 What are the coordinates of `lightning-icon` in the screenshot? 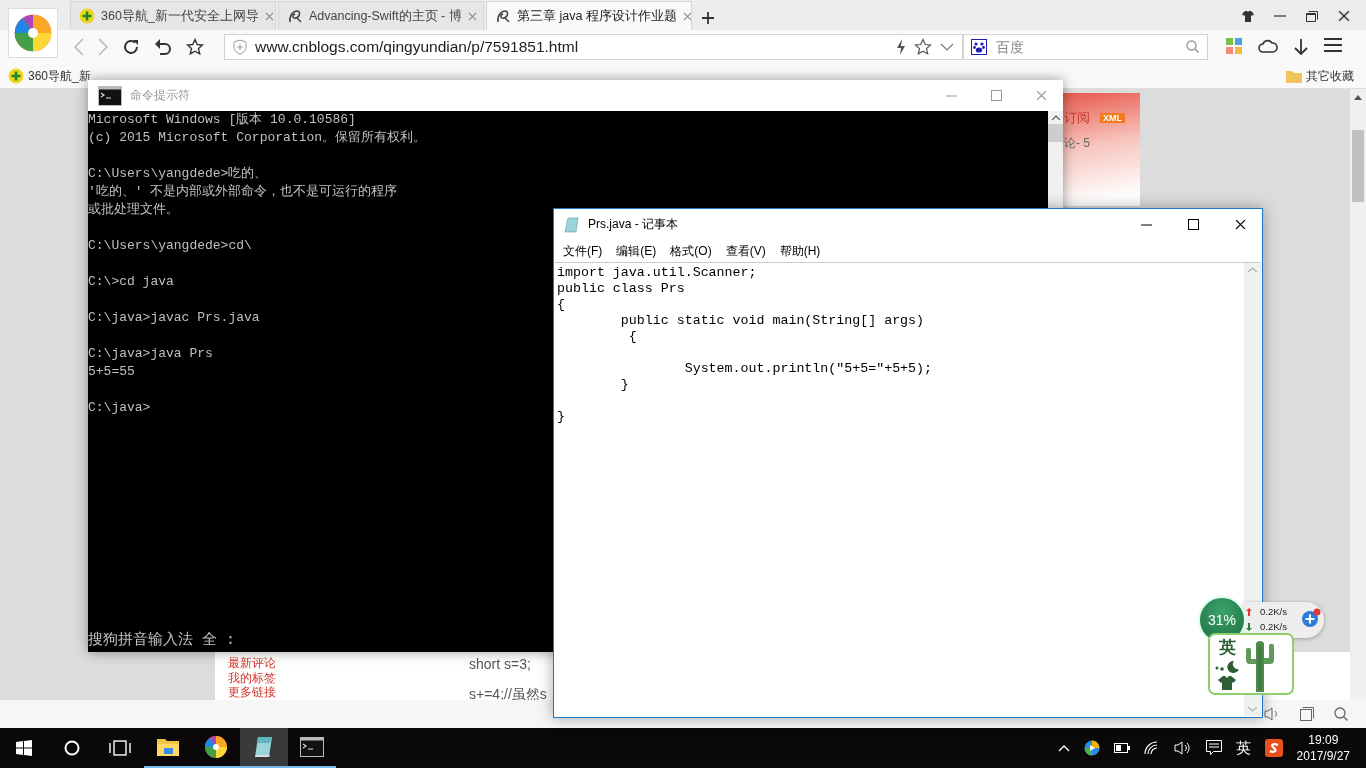 It's located at (901, 47).